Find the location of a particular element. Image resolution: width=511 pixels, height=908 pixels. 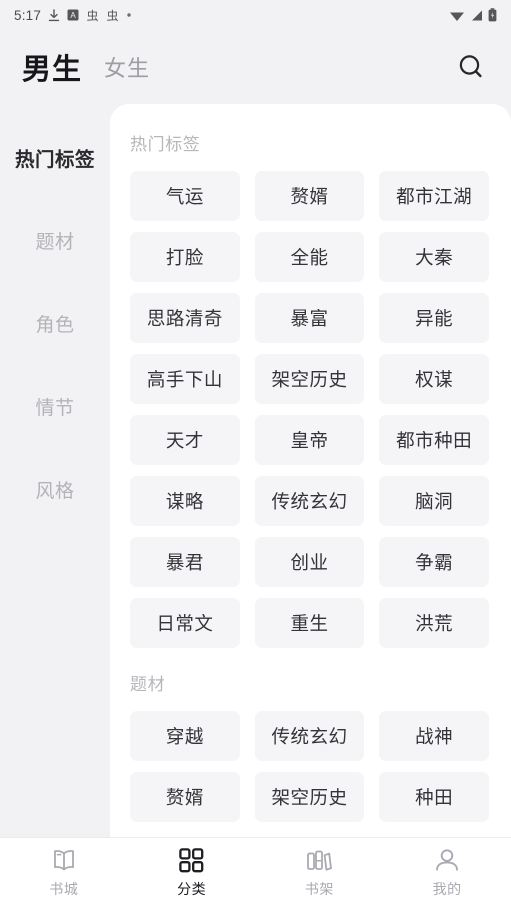

status-bar-left: 5:17 A 虫 虫 is located at coordinates (73, 15).